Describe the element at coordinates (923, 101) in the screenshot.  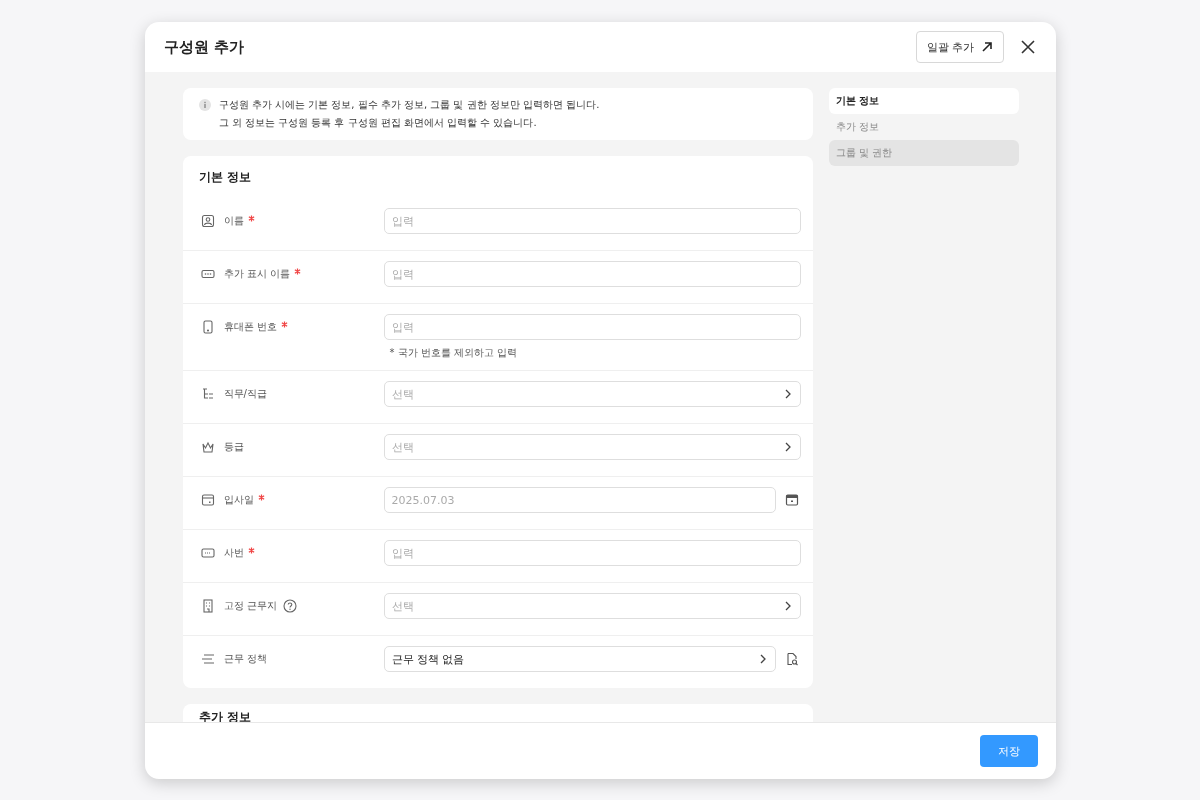
I see `nav-item: 기본 정보` at that location.